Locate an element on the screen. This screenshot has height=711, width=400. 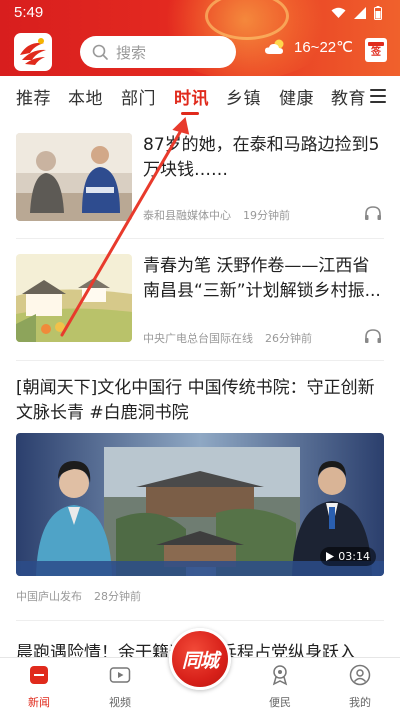
check-in-ribbon is located at coordinates (376, 44).